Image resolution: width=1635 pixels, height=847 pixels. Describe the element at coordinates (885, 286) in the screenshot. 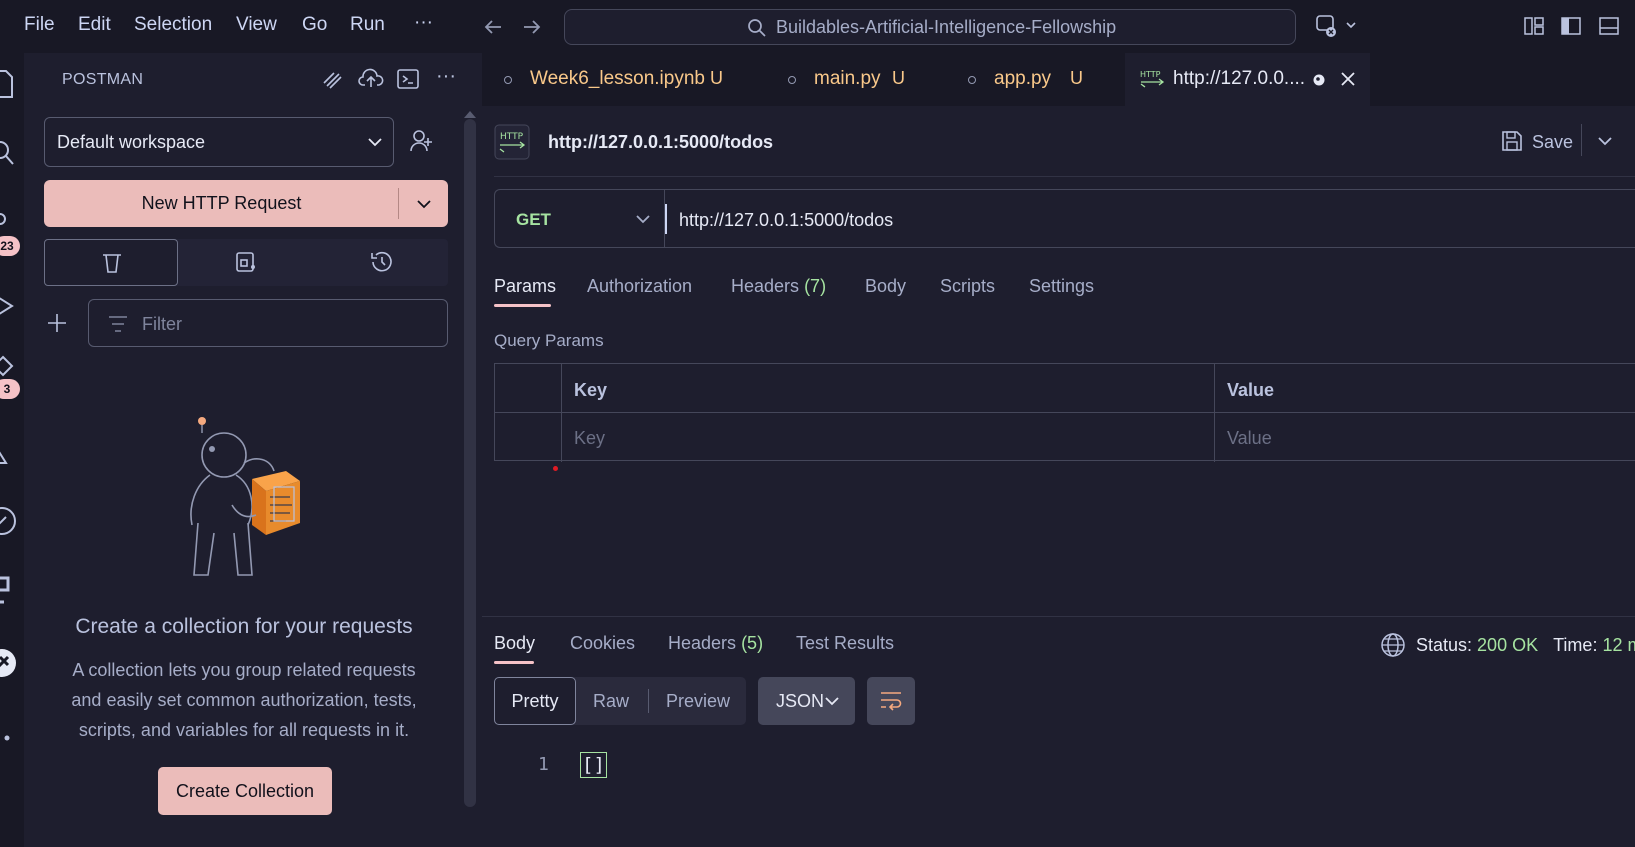

I see `tab-body: Body` at that location.